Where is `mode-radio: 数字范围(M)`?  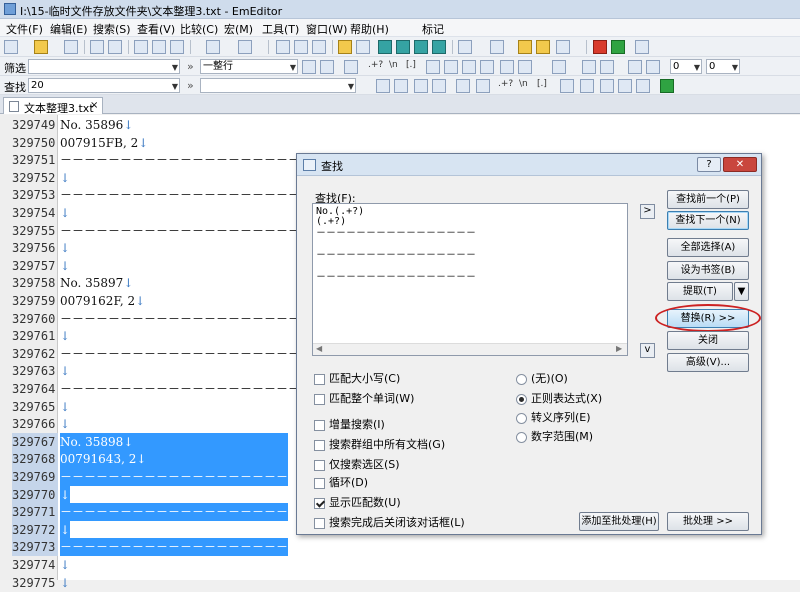
mode-radio: 数字范围(M) is located at coordinates (554, 436).